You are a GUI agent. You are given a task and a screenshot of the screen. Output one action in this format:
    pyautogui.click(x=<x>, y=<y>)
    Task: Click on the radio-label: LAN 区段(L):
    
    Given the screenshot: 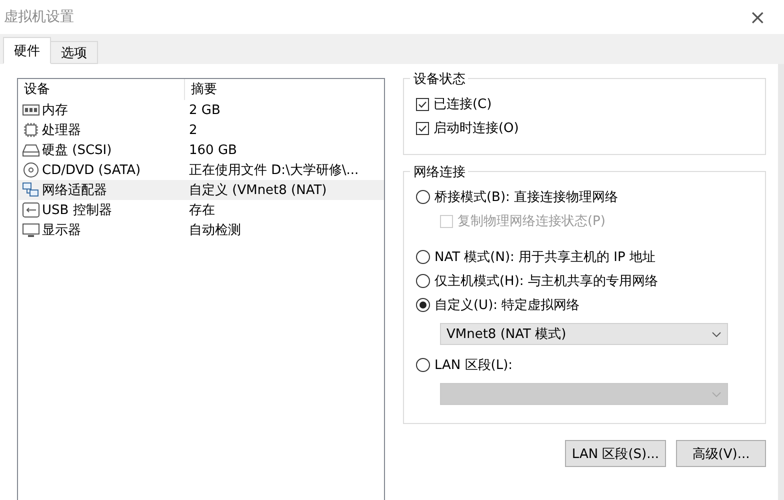 What is the action you would take?
    pyautogui.click(x=473, y=365)
    